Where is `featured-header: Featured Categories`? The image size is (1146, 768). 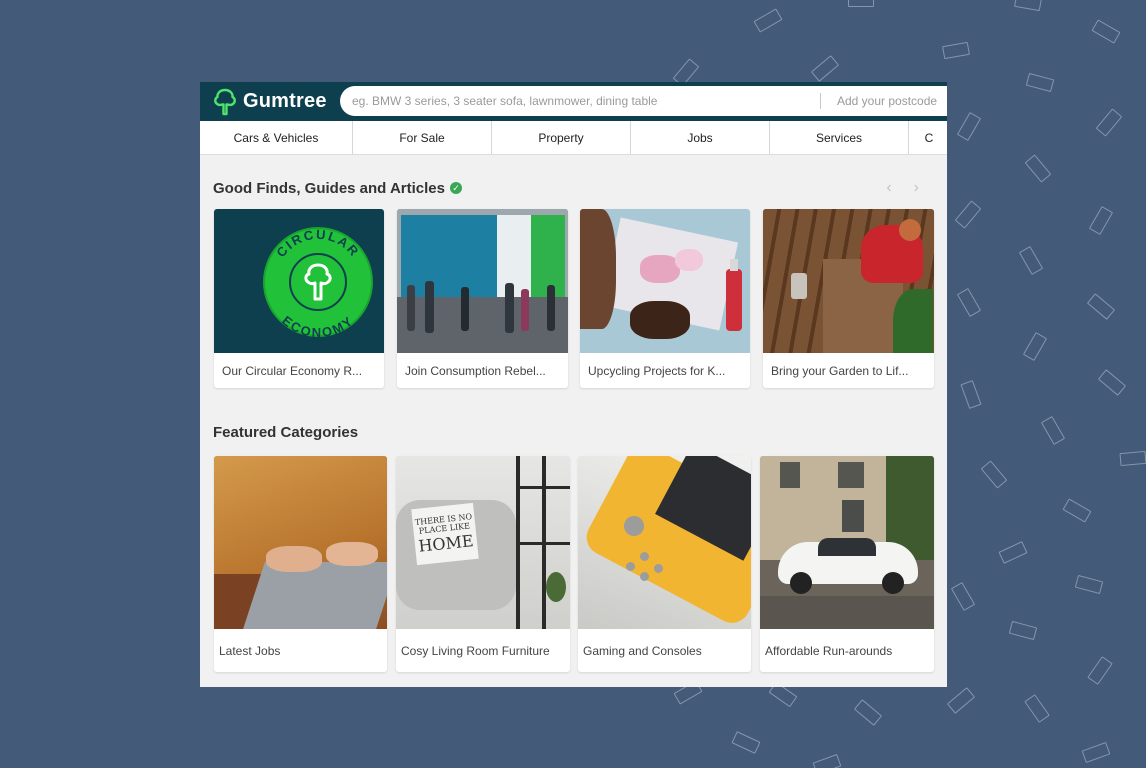 featured-header: Featured Categories is located at coordinates (573, 432).